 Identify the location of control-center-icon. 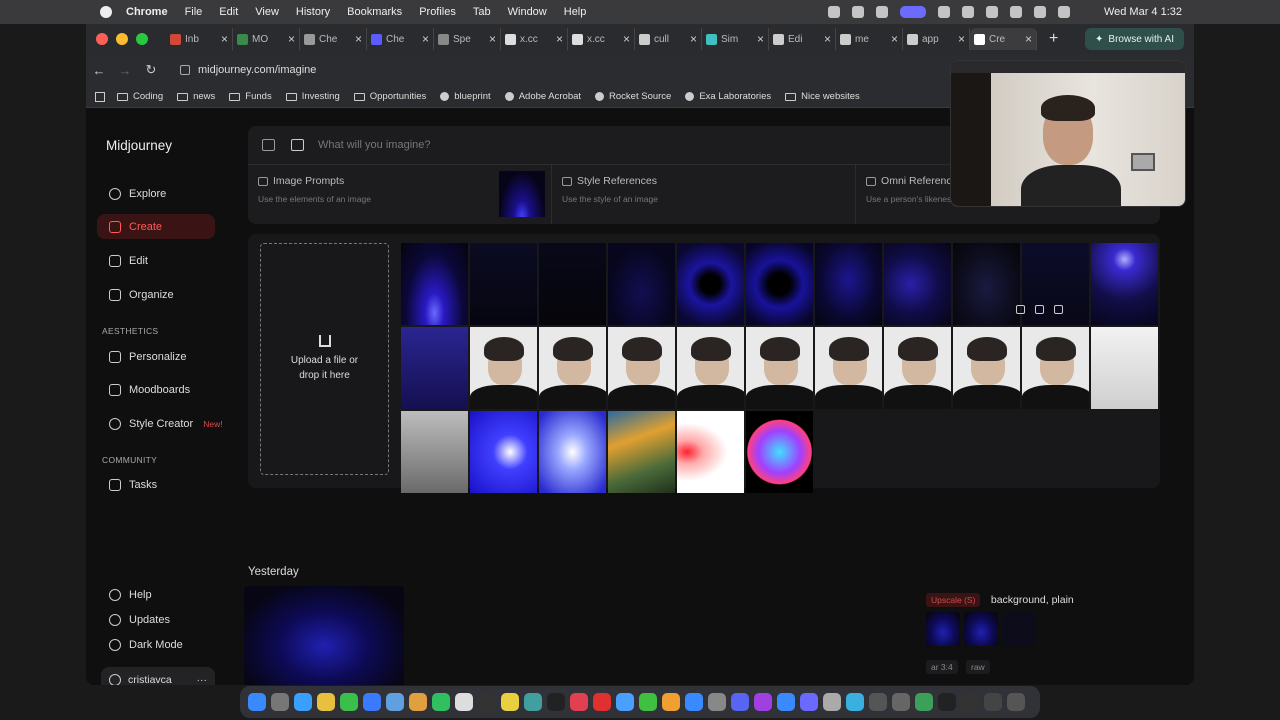
(1064, 12).